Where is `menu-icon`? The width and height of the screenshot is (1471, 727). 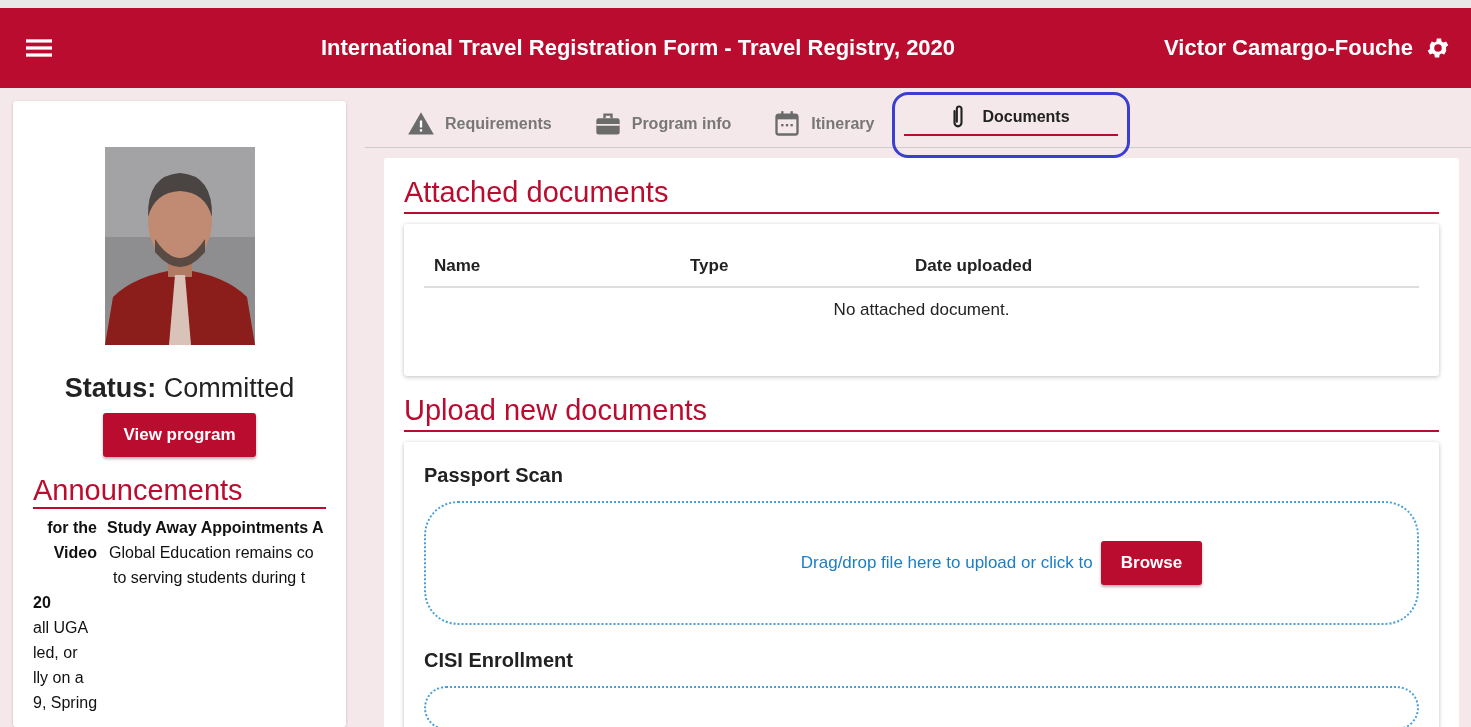 menu-icon is located at coordinates (39, 48).